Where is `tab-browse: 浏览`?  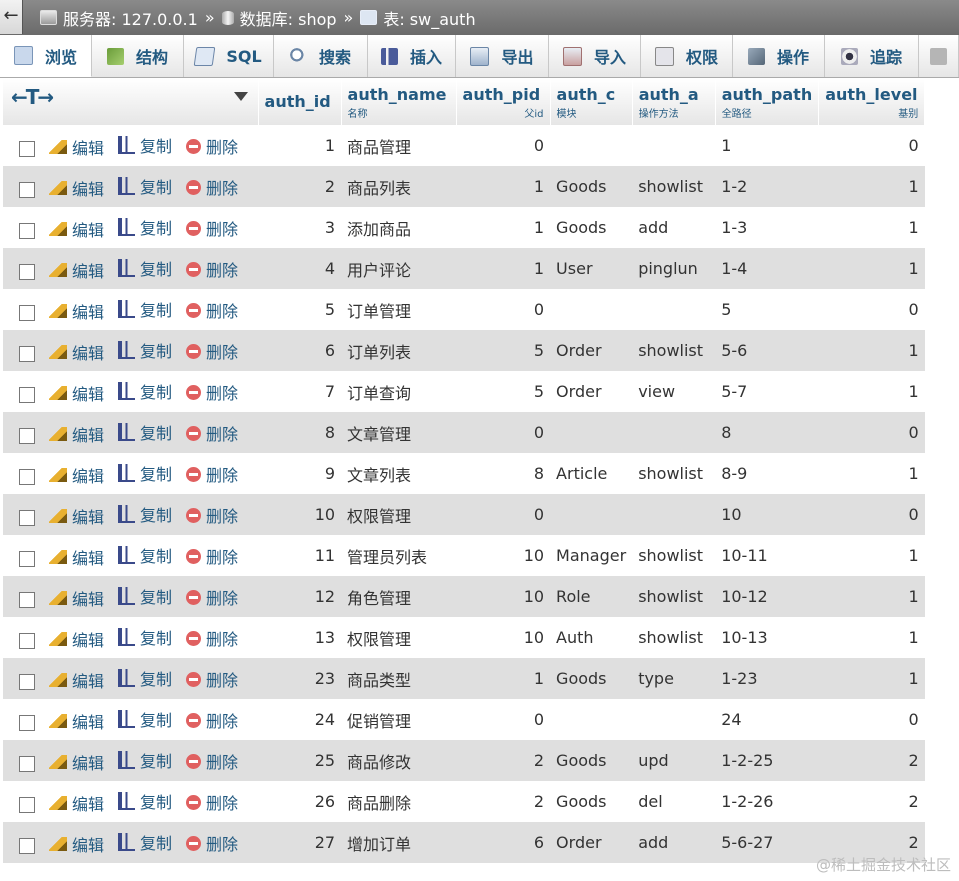
tab-browse: 浏览 is located at coordinates (46, 56).